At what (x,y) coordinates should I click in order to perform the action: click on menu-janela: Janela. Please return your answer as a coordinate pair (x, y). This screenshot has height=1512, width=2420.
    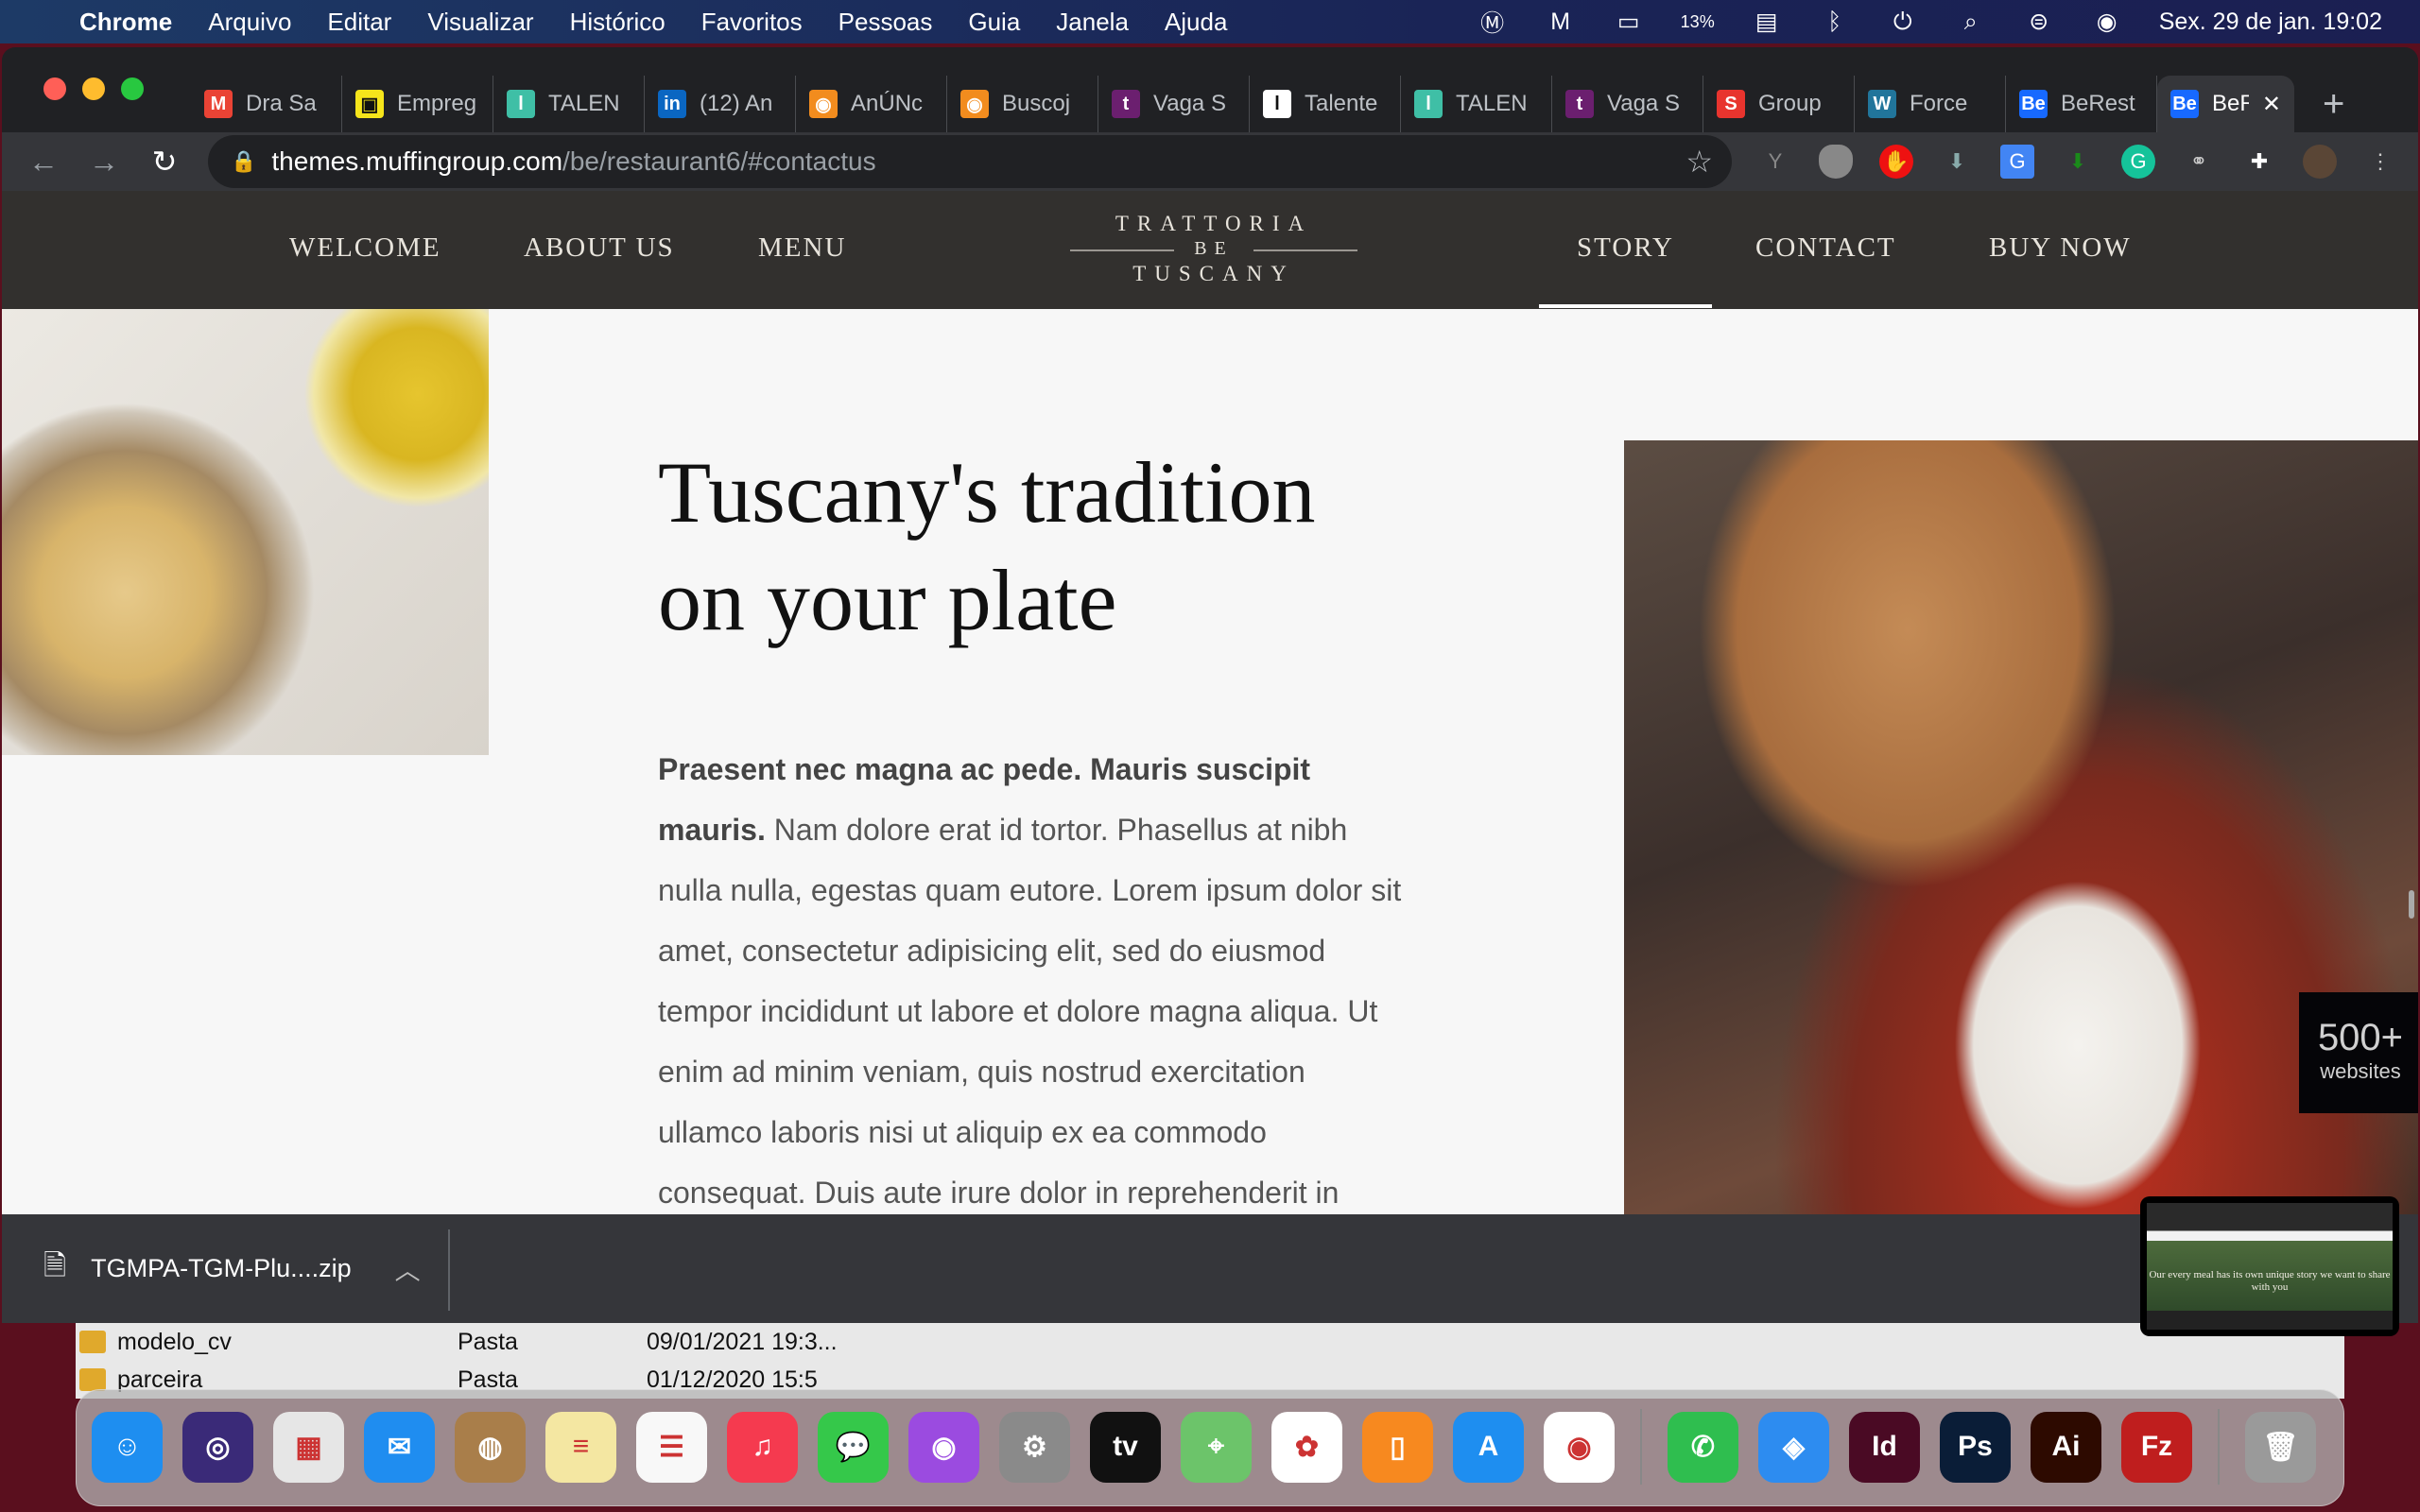
    Looking at the image, I should click on (1092, 22).